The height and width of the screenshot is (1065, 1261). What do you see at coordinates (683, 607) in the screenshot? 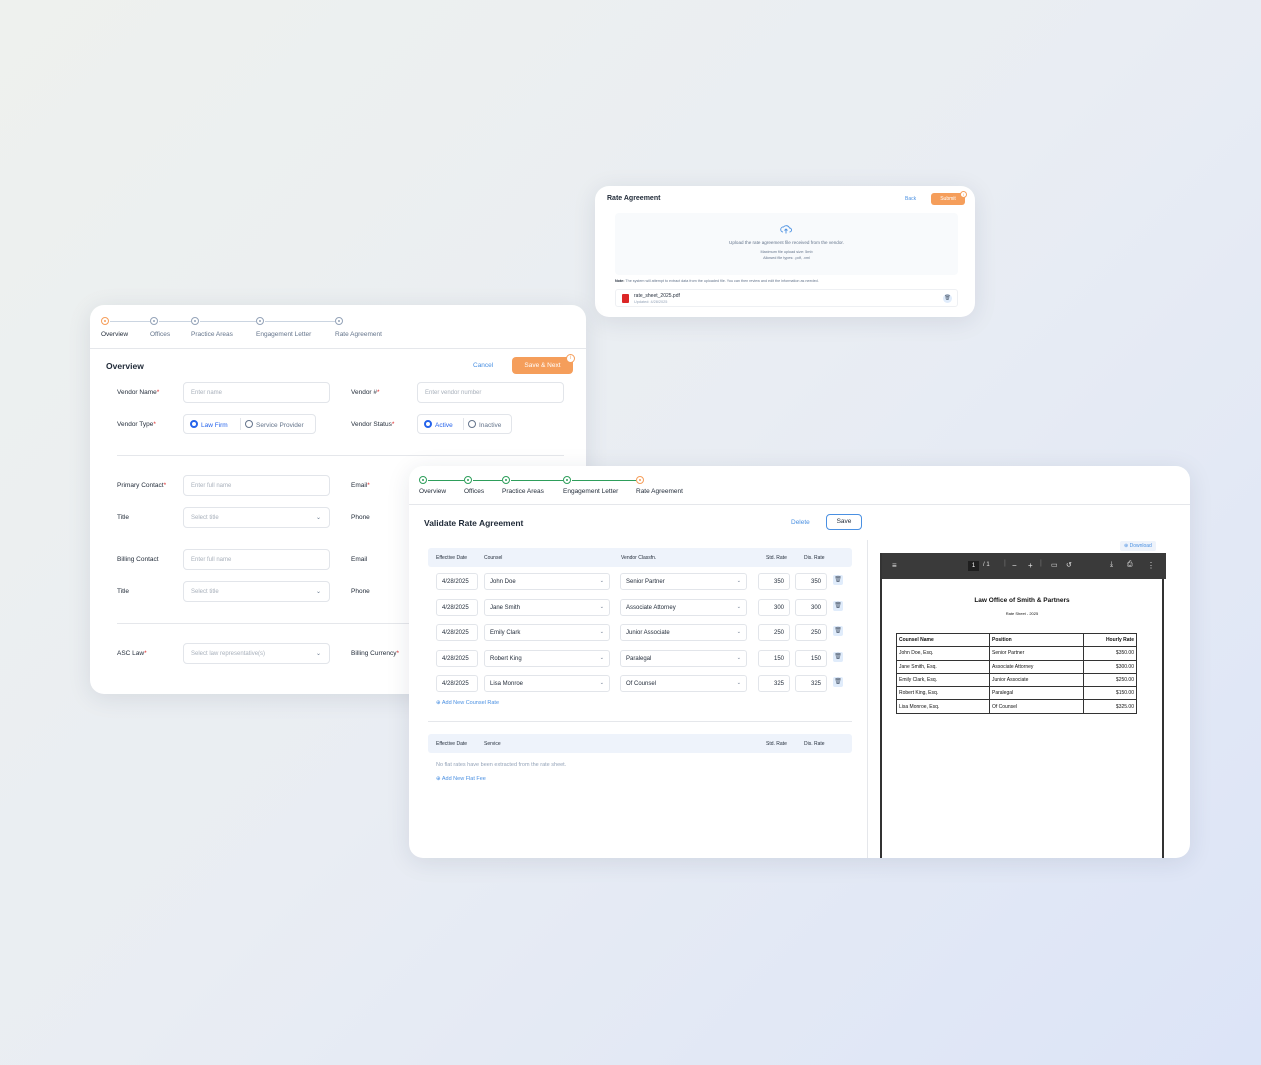
I see `vendor-classfn-select: Associate Attorney ⌄` at bounding box center [683, 607].